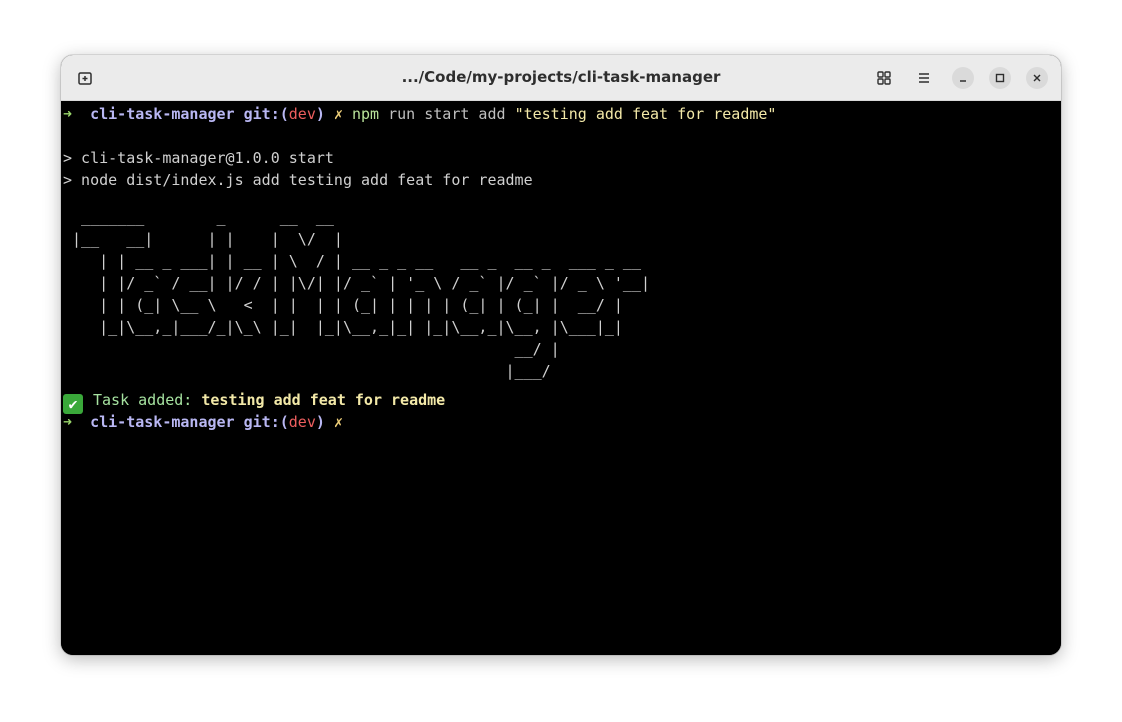  I want to click on task-added-line: ✔ Task added: testing add feat for readme, so click(254, 401).